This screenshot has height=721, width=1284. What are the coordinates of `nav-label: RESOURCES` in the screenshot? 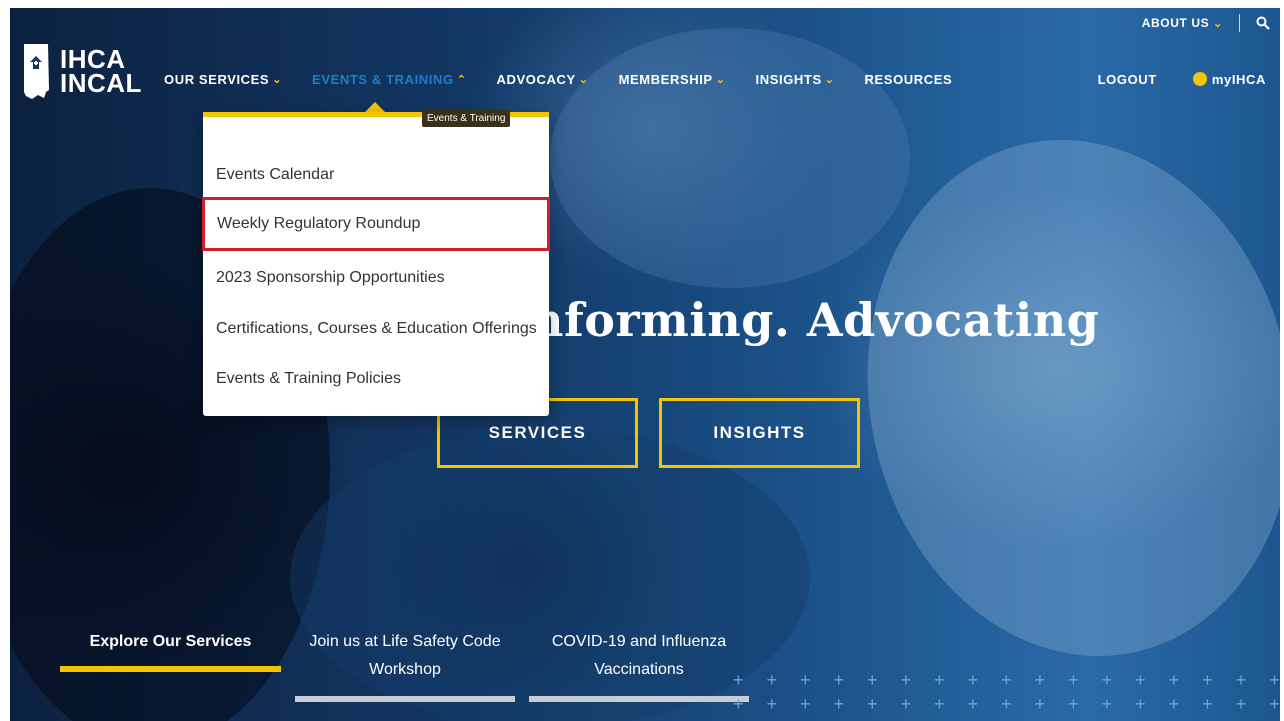 It's located at (908, 79).